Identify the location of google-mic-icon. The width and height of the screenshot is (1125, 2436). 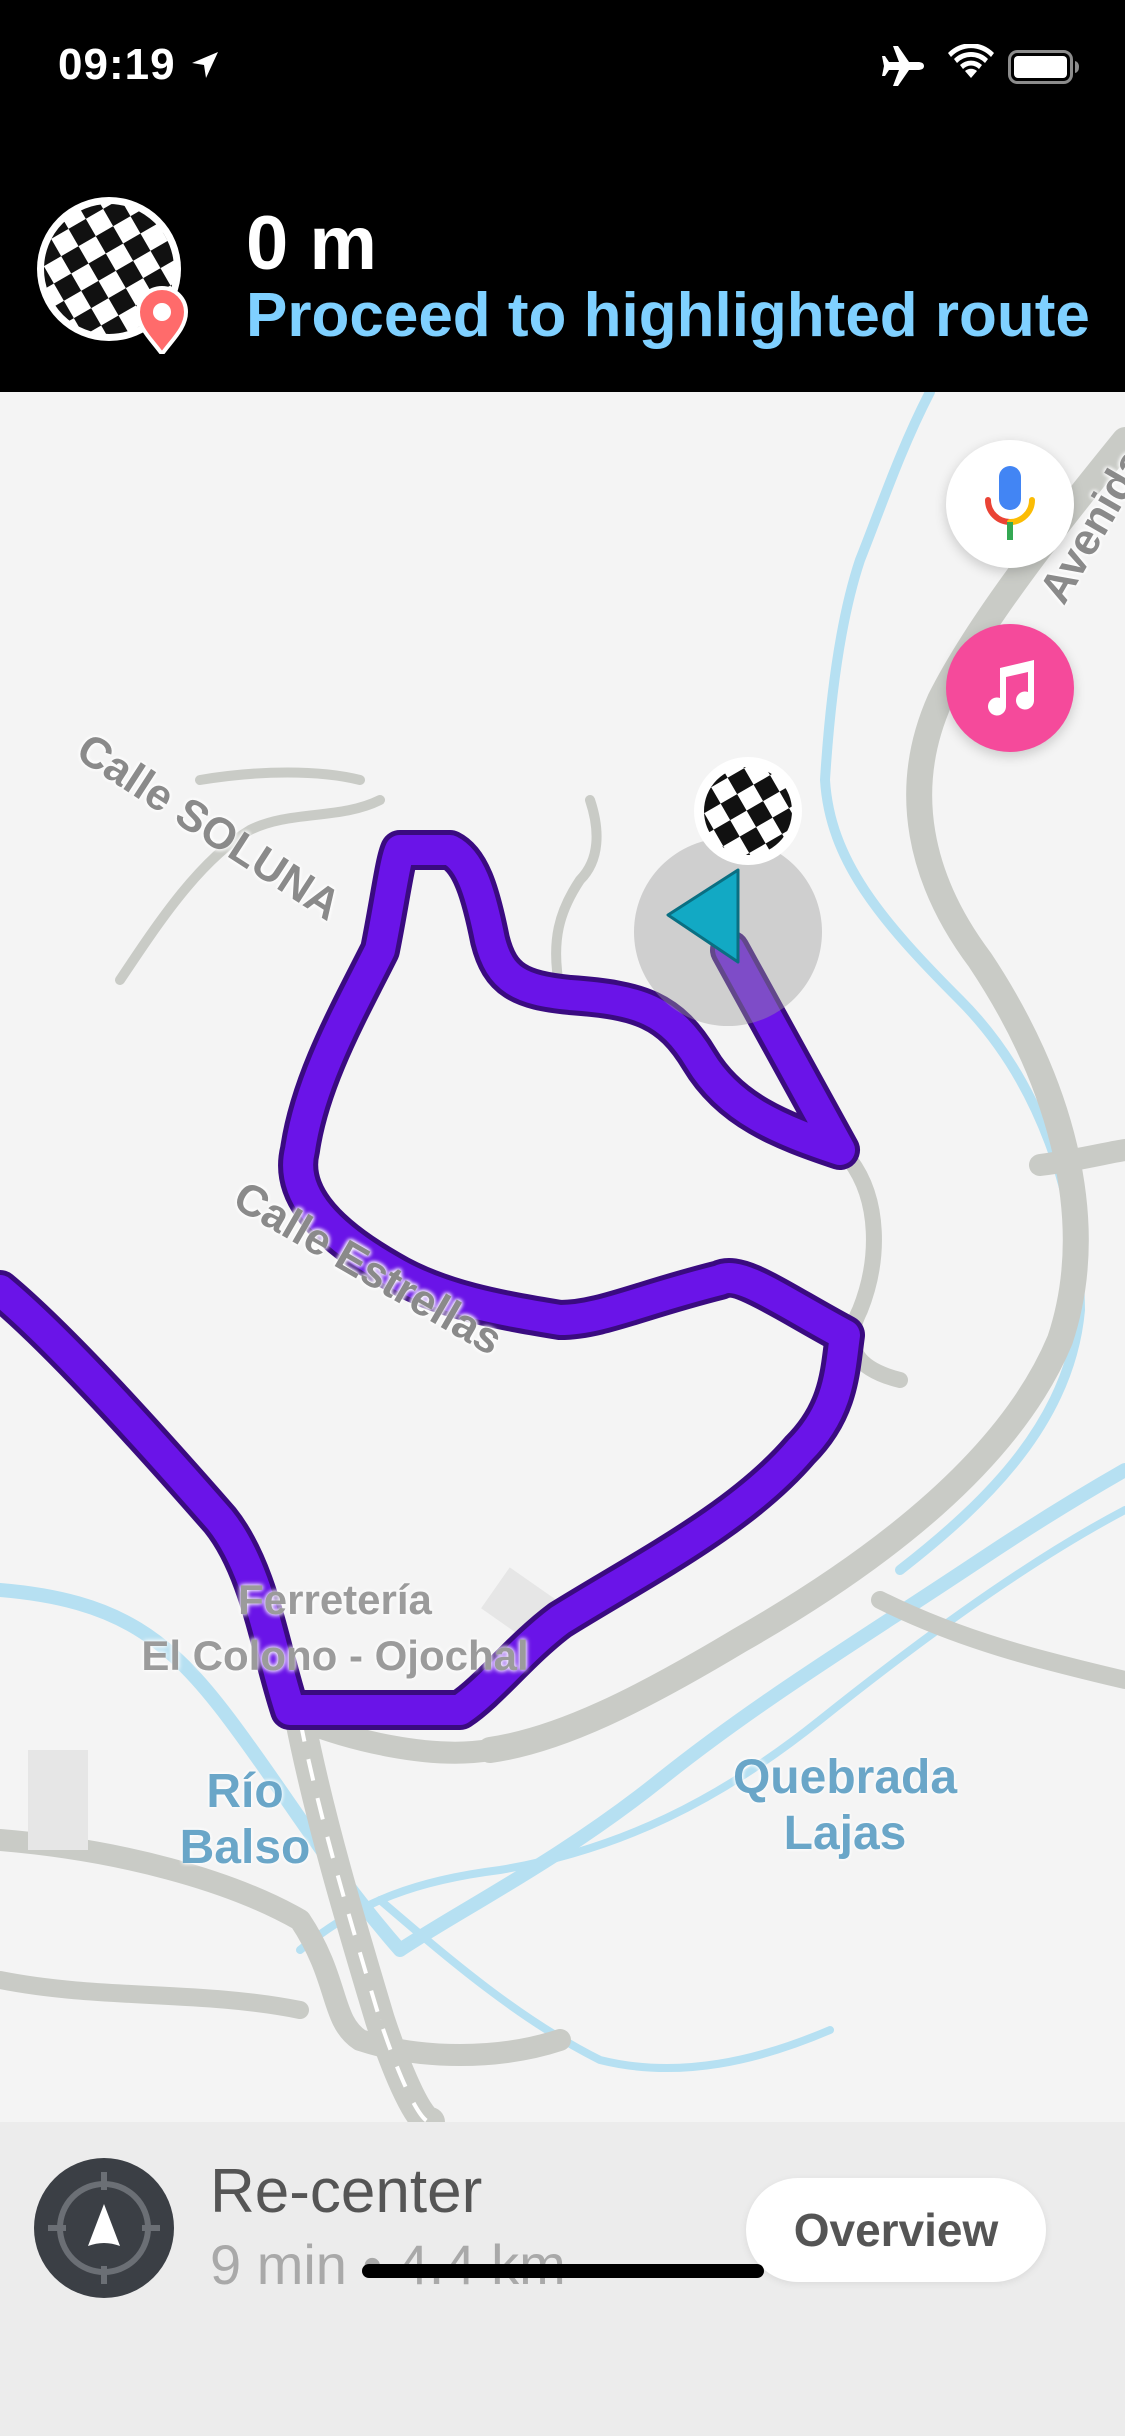
(1010, 503).